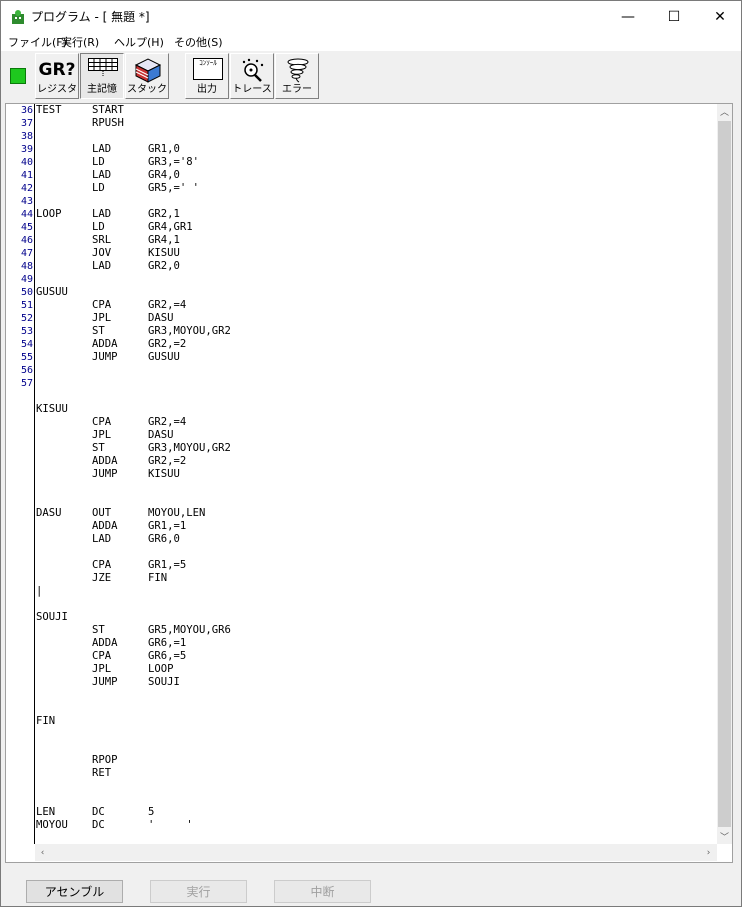 The image size is (742, 907). Describe the element at coordinates (80, 42) in the screenshot. I see `menu-run: 実行(R)` at that location.